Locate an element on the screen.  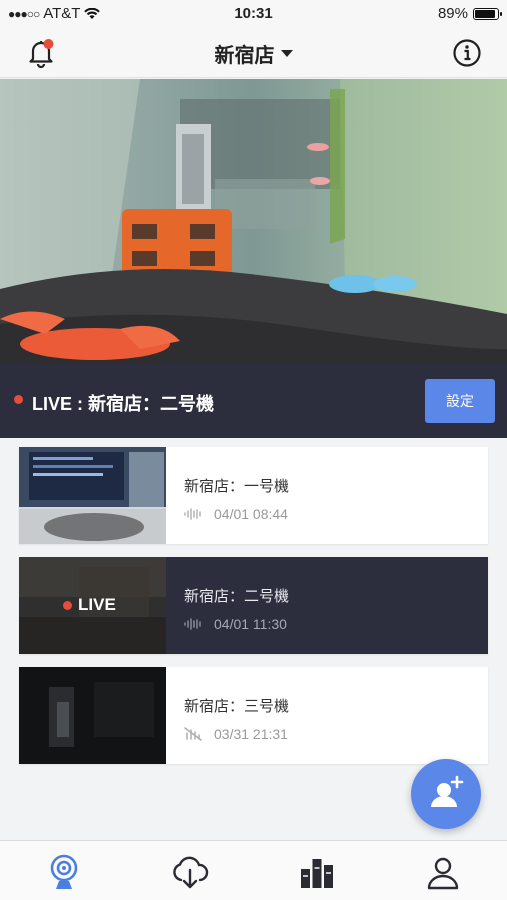
device-datetime: 03/31 21:31 is located at coordinates (251, 734).